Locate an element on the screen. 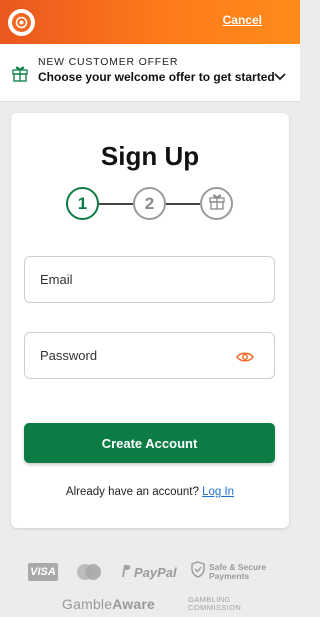 Image resolution: width=320 pixels, height=617 pixels. paypal-text: PayPal is located at coordinates (155, 572).